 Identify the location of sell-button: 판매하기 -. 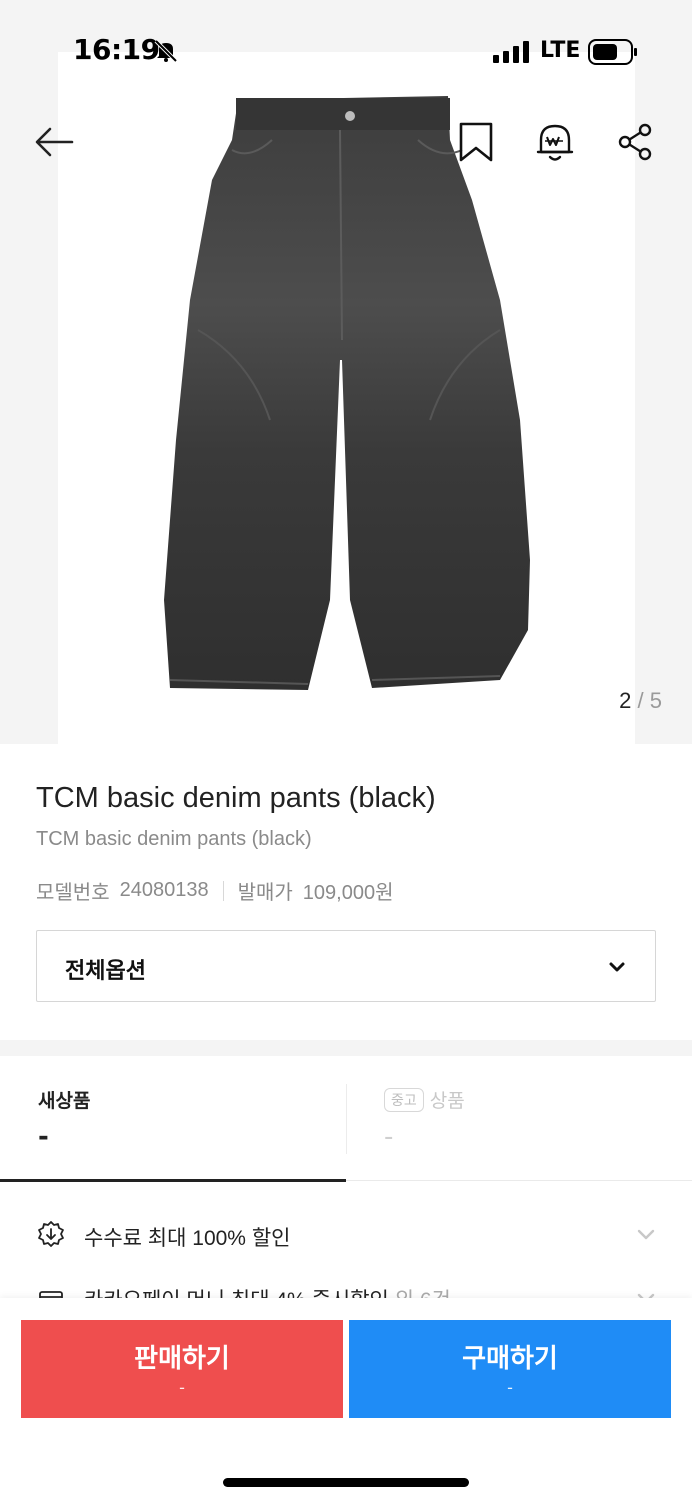
(182, 1369).